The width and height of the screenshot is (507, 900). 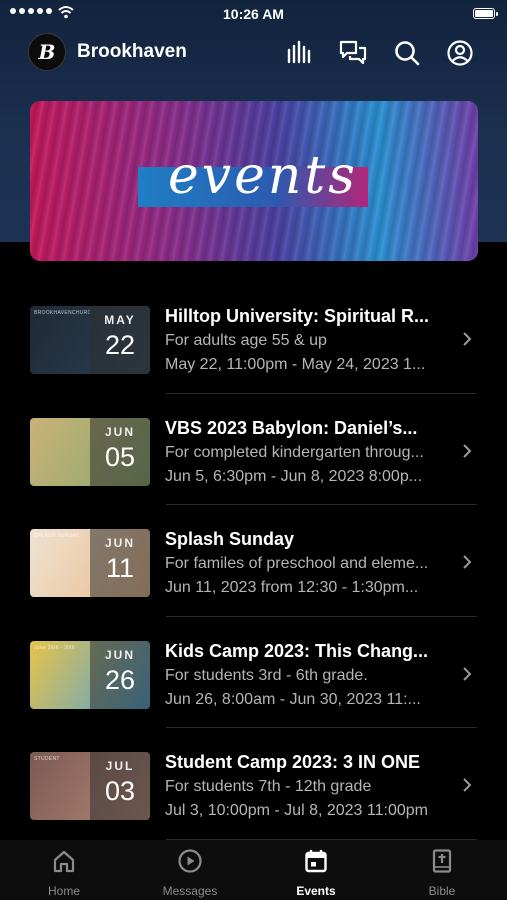 I want to click on play-circle-icon, so click(x=190, y=861).